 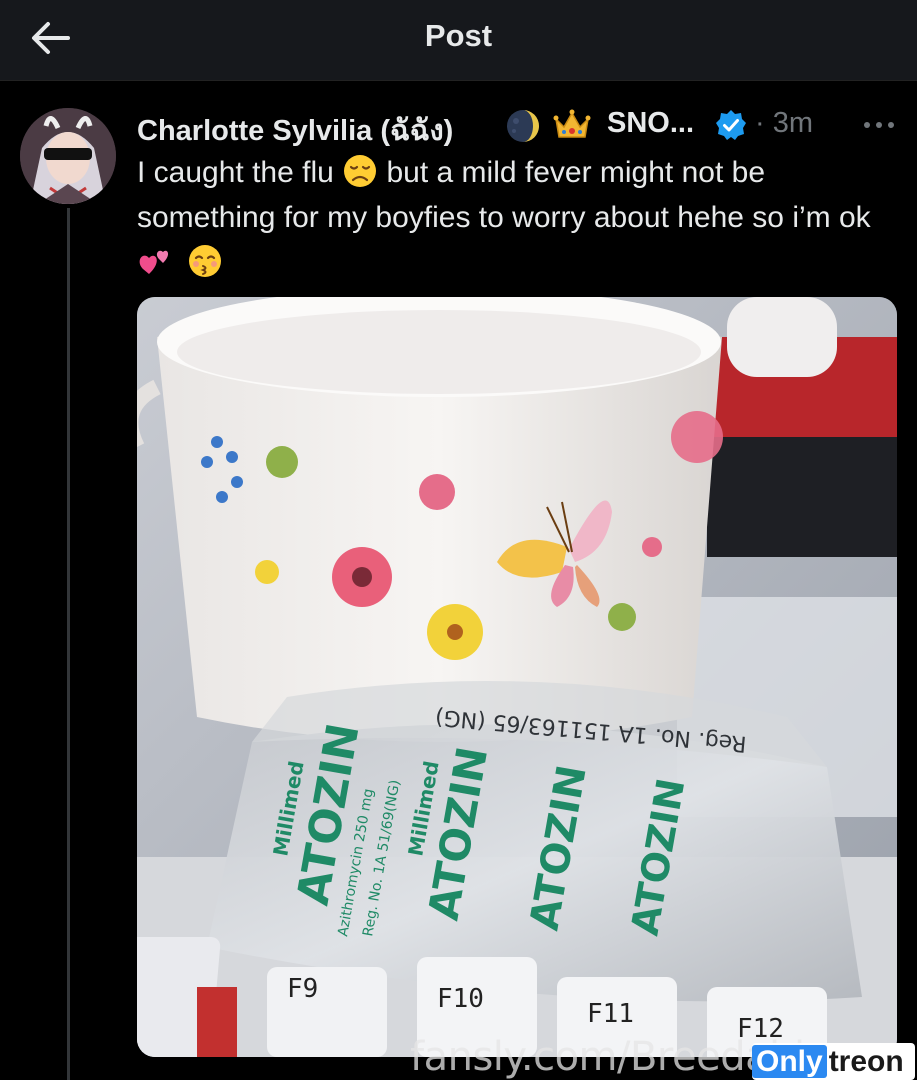 I want to click on key-f9: F9, so click(x=302, y=989).